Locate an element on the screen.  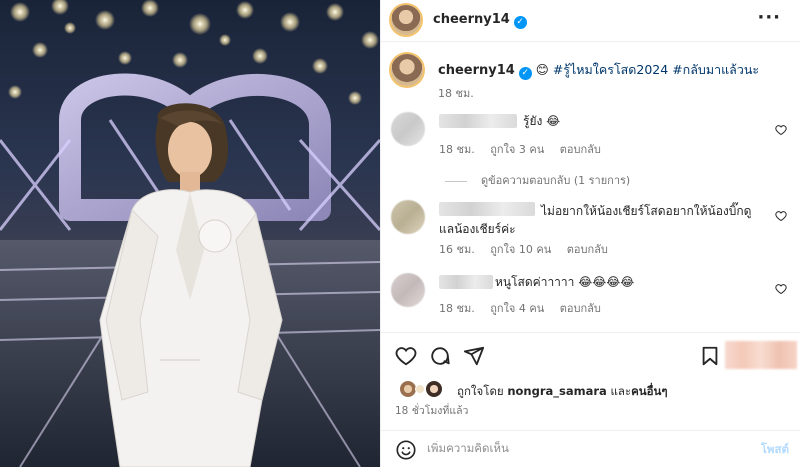
blurred-overlay is located at coordinates (761, 355).